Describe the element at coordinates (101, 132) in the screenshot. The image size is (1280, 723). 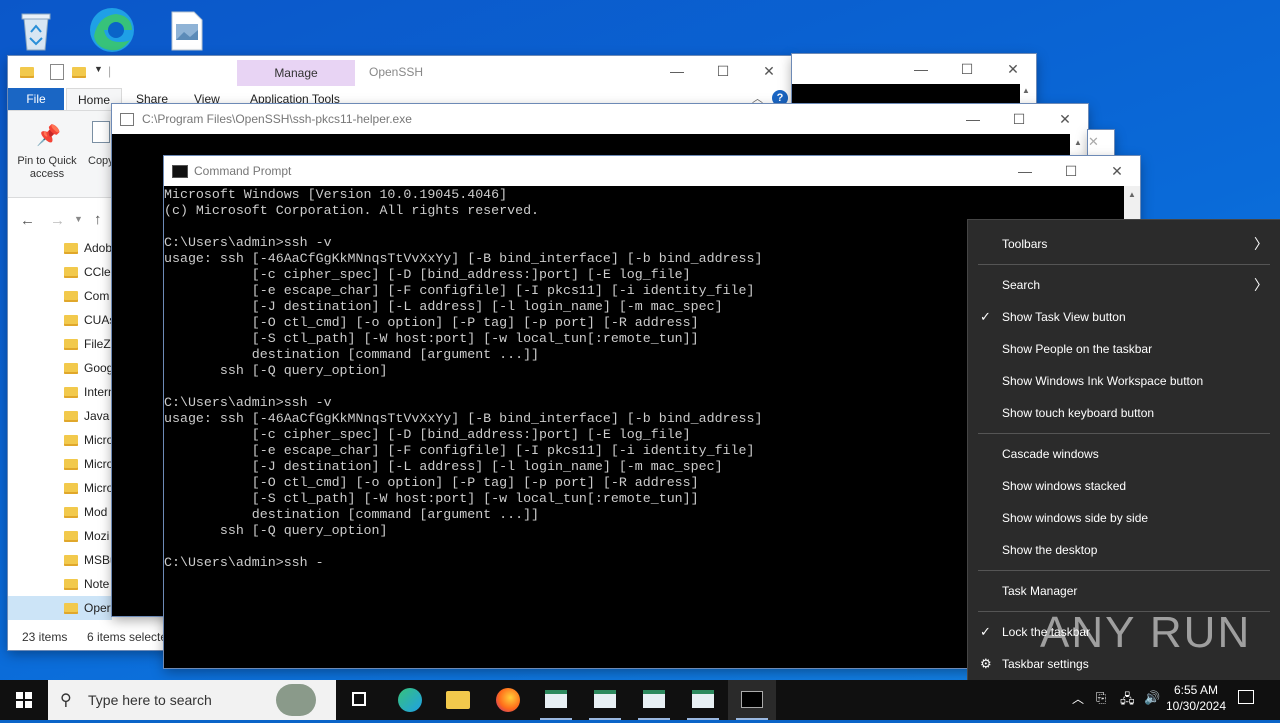
I see `copy-icon` at that location.